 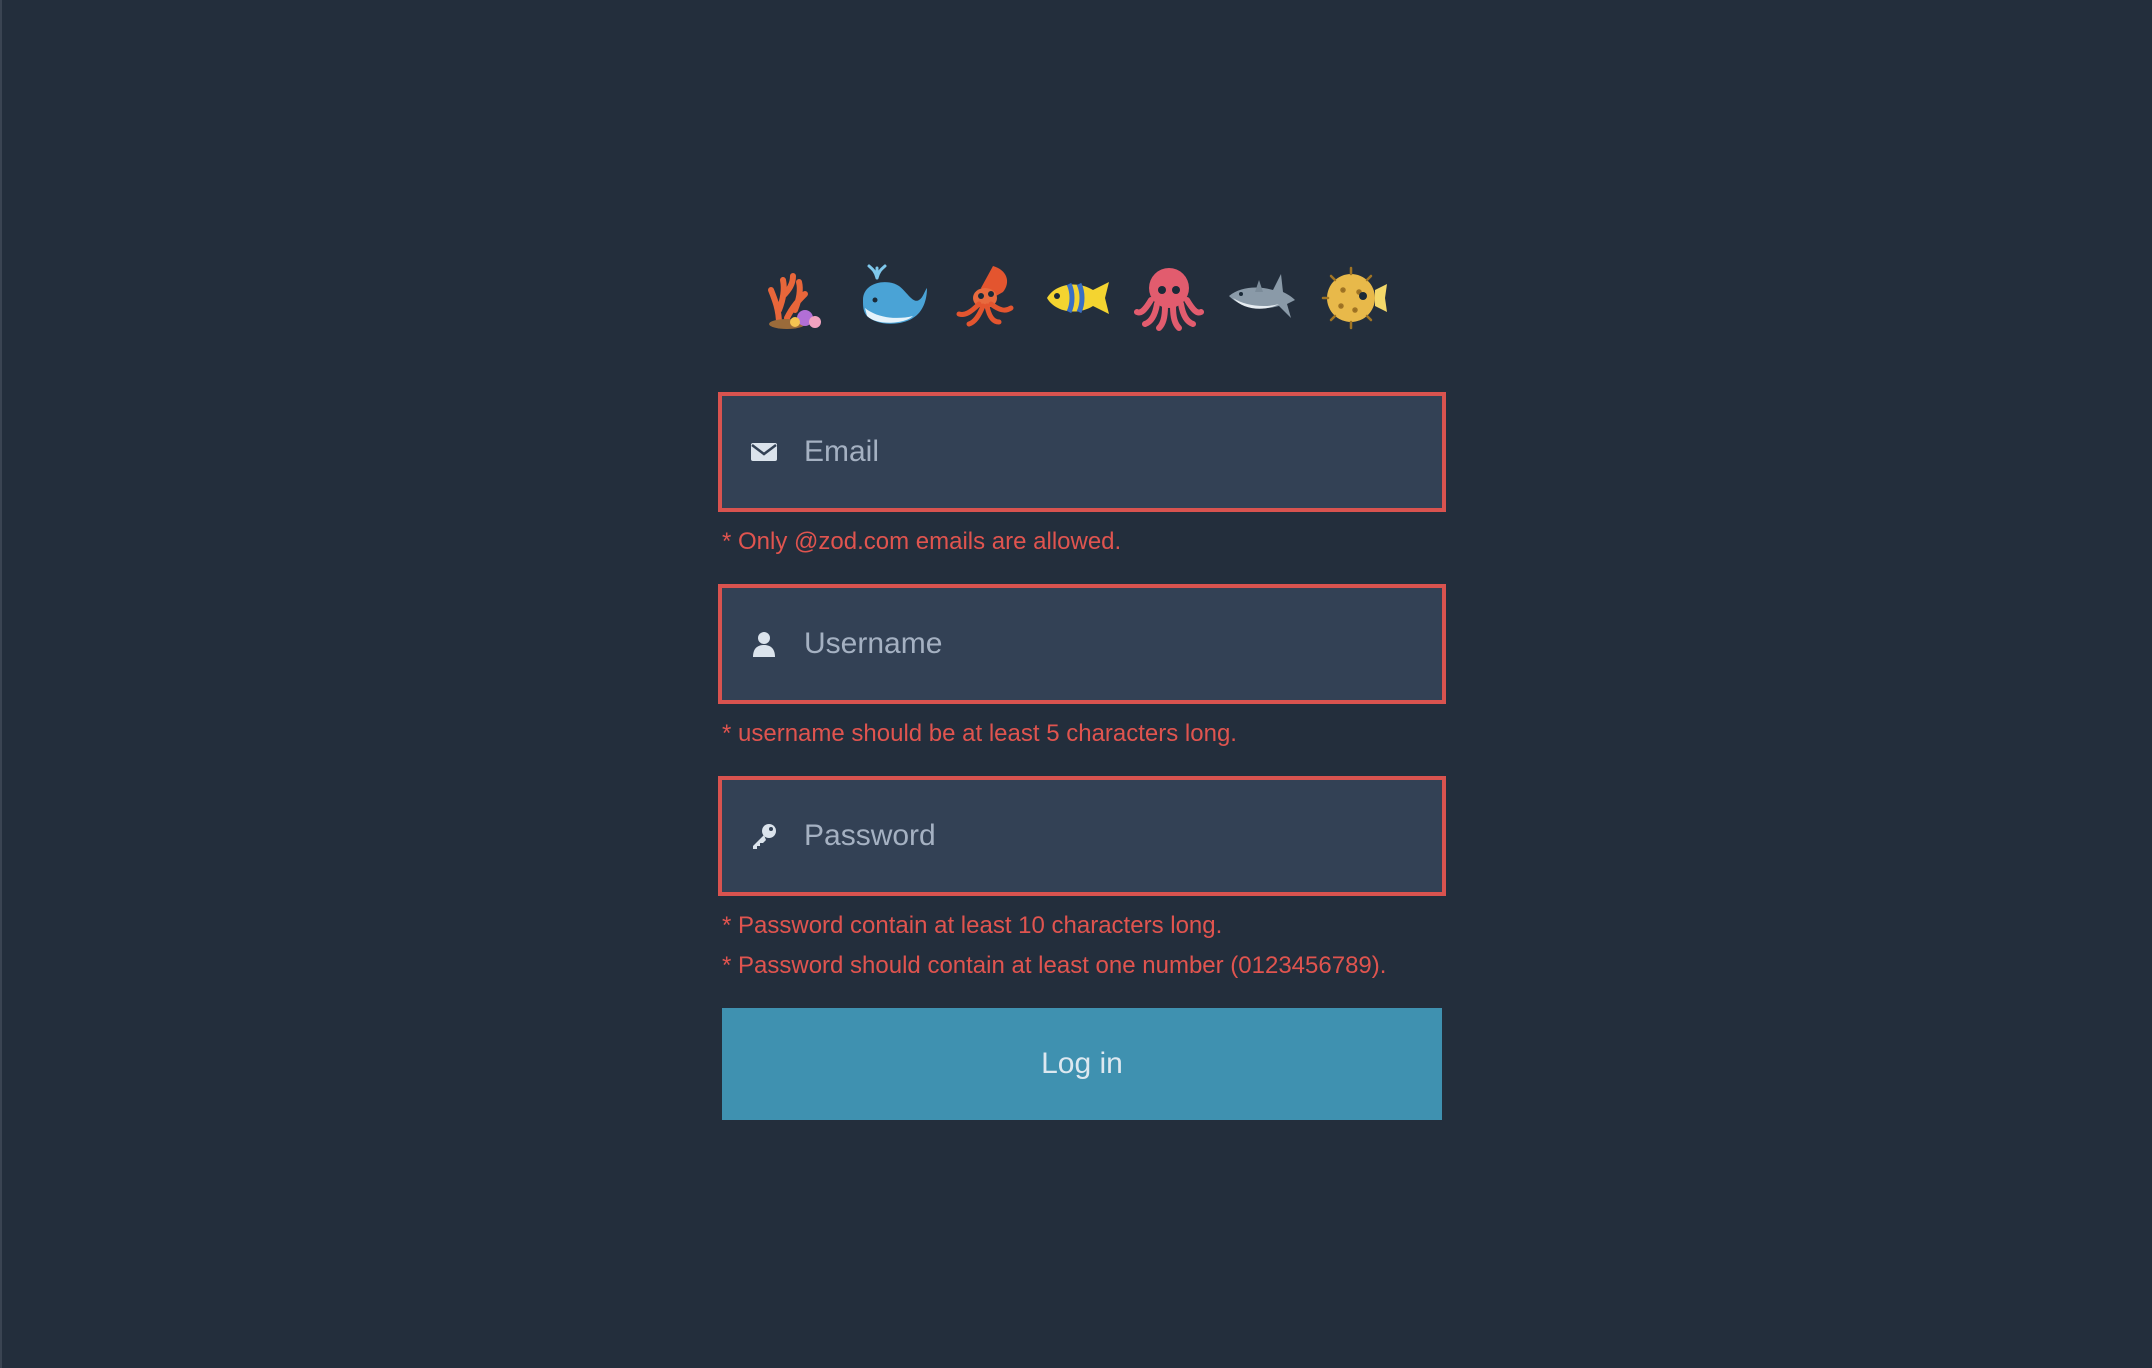 I want to click on octopus-icon, so click(x=1169, y=296).